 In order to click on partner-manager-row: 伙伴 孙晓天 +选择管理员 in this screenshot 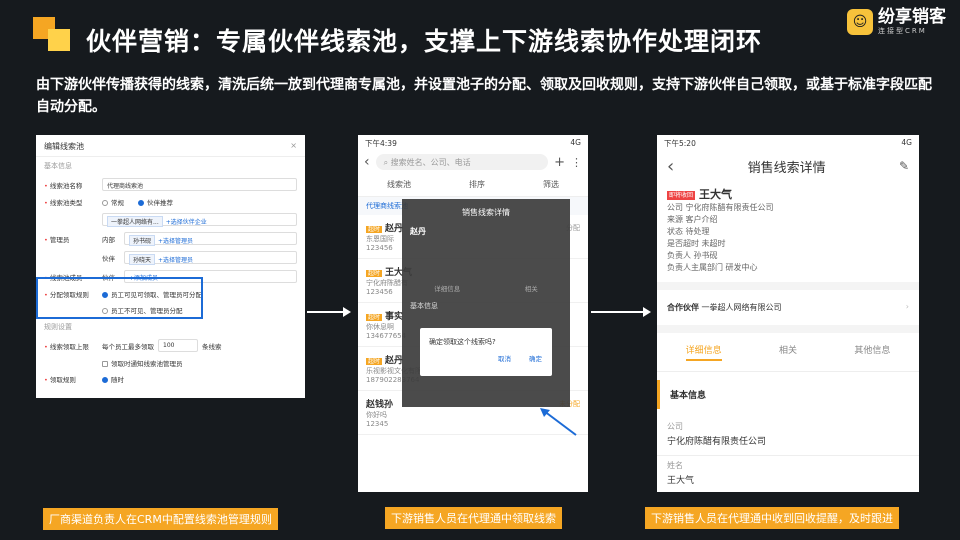, I will do `click(170, 257)`.